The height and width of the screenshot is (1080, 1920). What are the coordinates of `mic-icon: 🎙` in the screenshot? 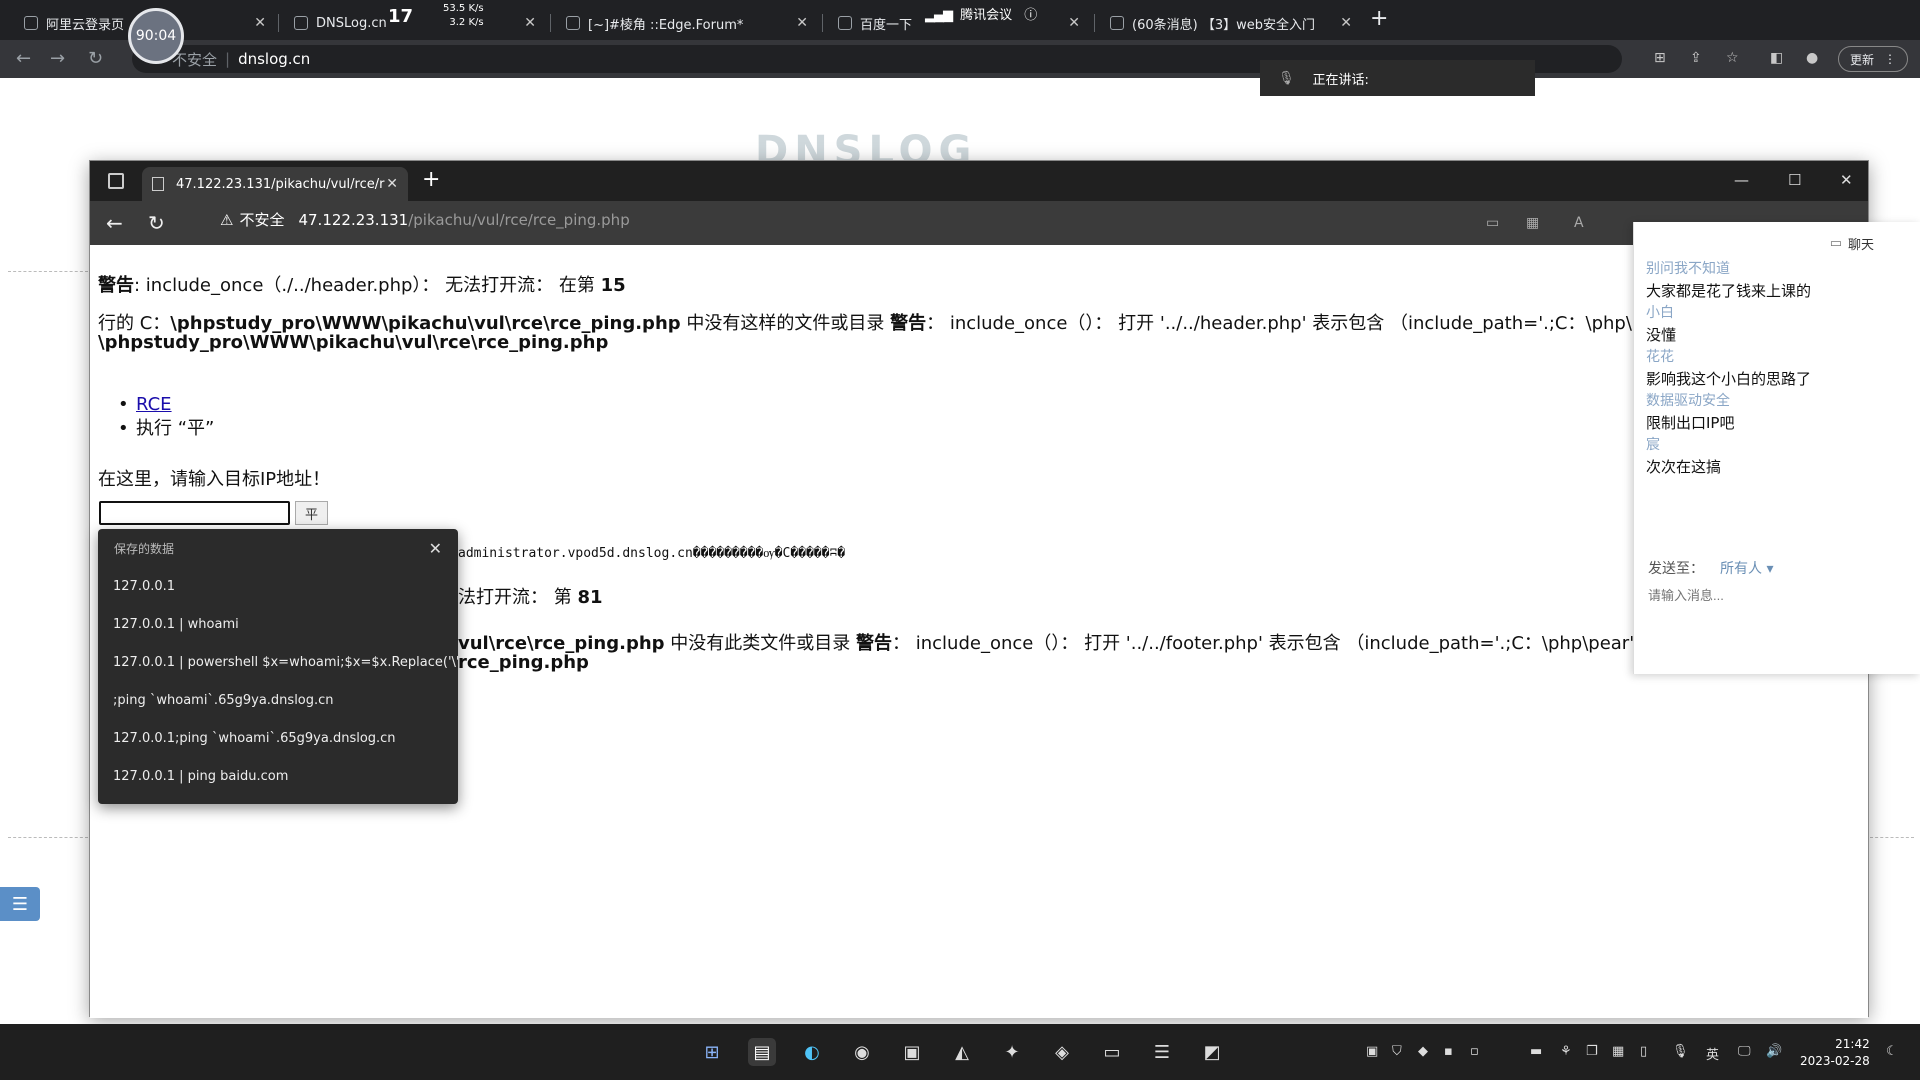 It's located at (1680, 1051).